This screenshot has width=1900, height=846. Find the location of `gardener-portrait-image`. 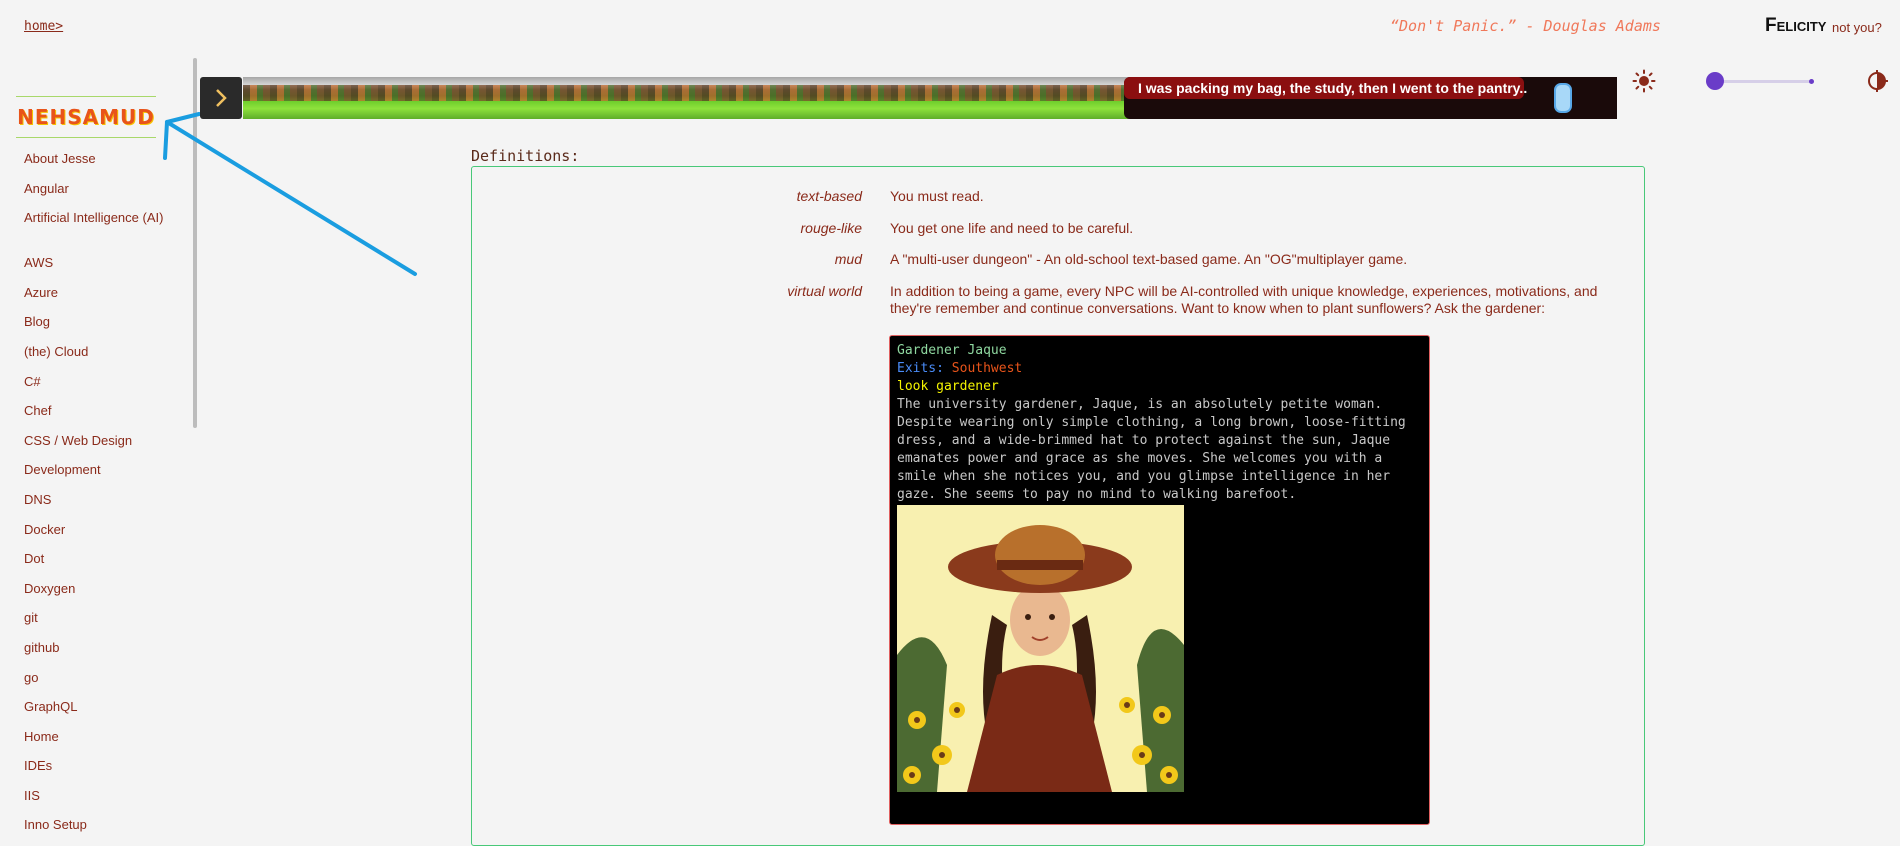

gardener-portrait-image is located at coordinates (1040, 648).